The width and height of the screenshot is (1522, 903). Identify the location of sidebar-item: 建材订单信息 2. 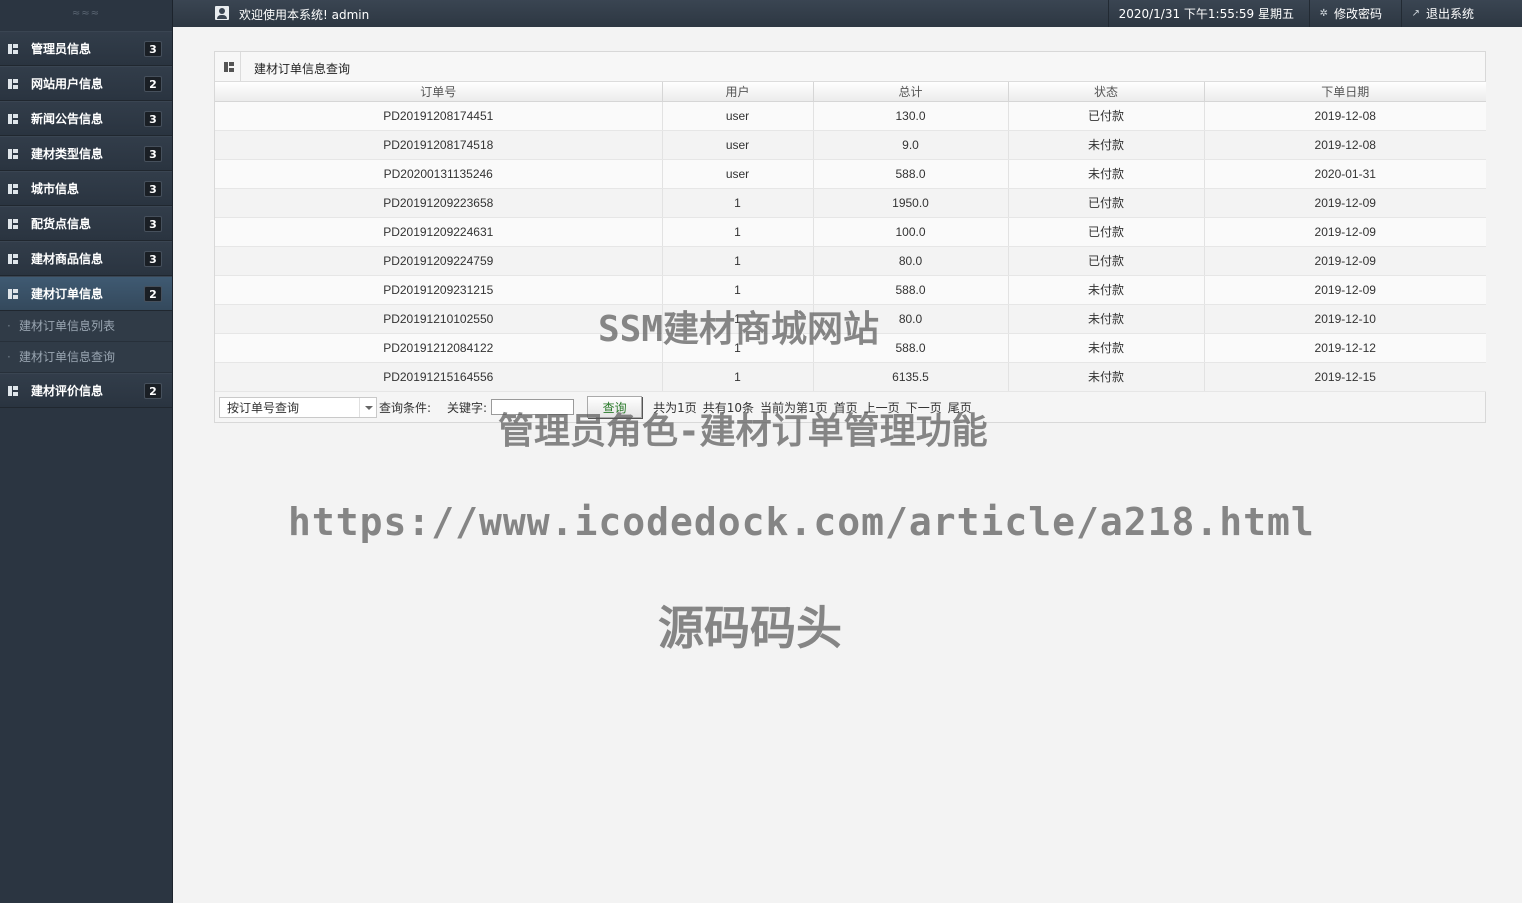
(86, 293).